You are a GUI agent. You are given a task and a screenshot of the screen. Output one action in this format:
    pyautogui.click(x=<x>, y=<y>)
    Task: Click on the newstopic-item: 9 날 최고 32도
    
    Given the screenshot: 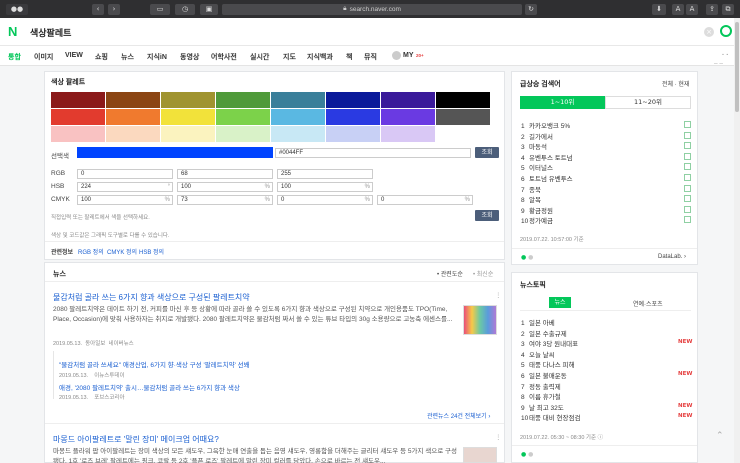 What is the action you would take?
    pyautogui.click(x=542, y=407)
    